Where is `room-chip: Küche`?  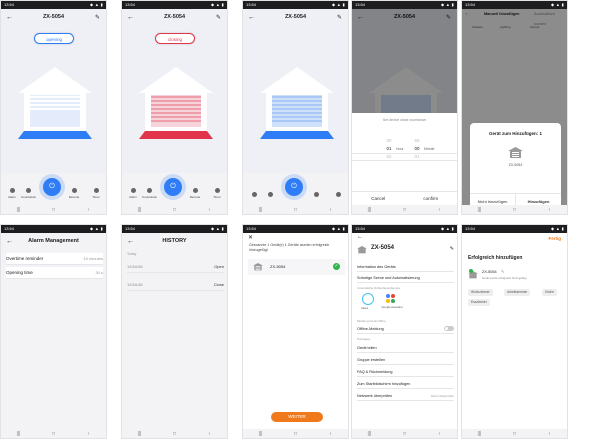 room-chip: Küche is located at coordinates (550, 292).